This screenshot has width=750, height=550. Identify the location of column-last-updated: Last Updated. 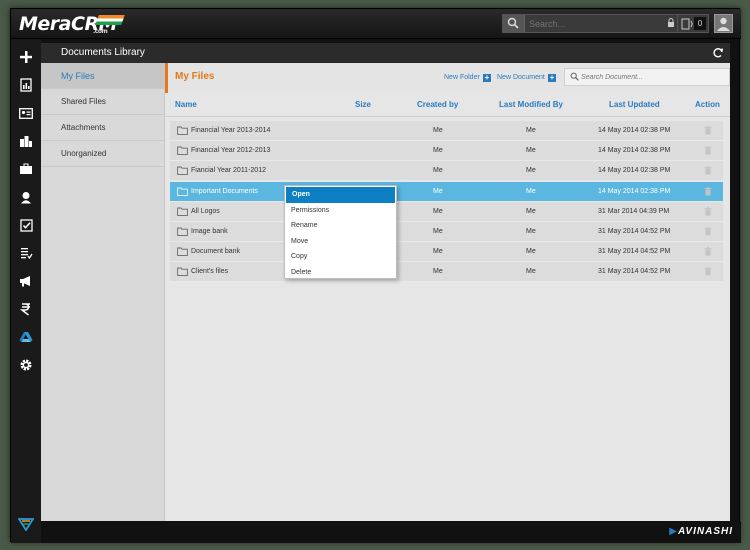
(634, 104).